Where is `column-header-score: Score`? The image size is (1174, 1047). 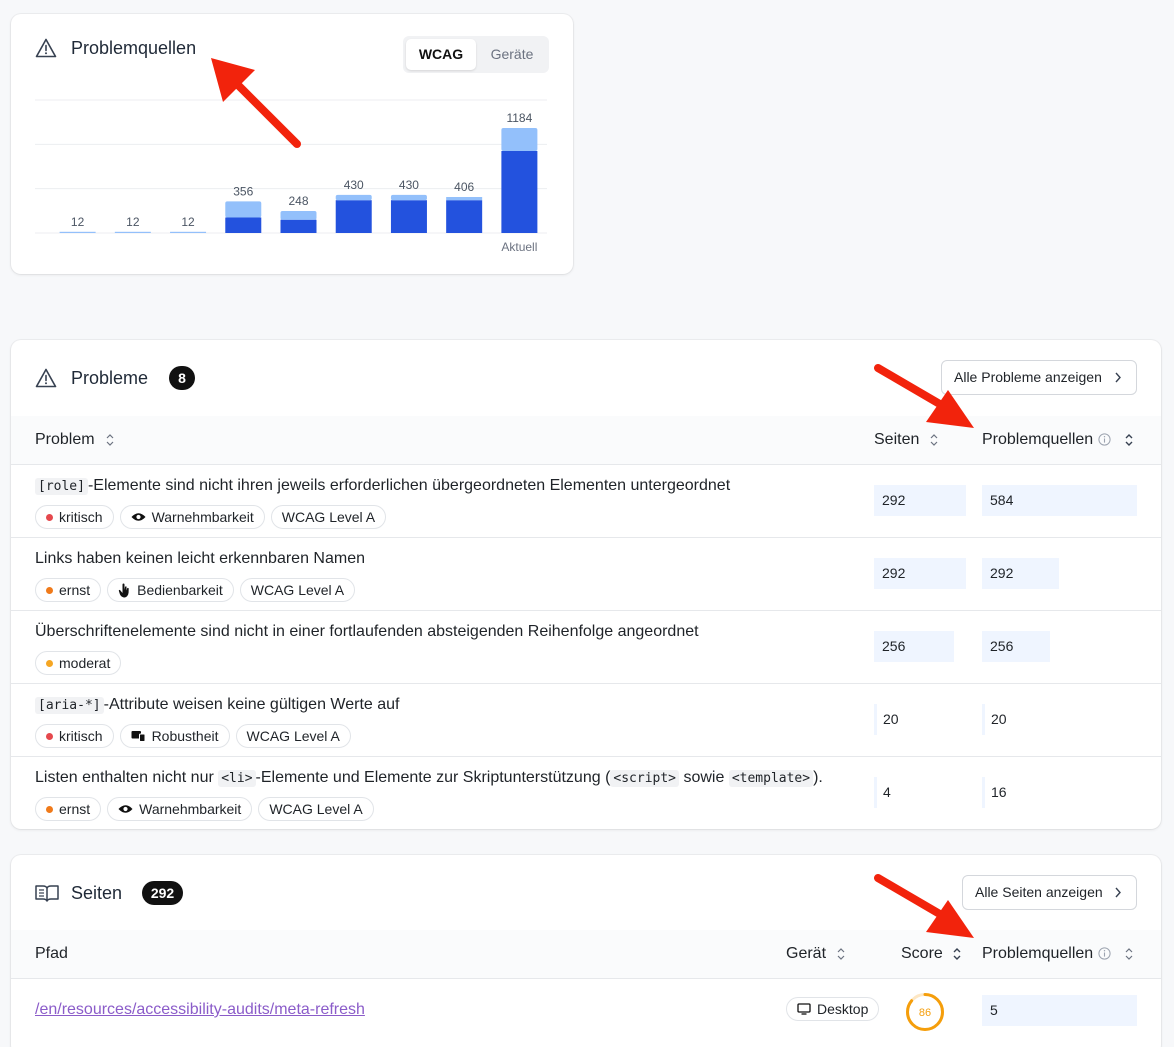
column-header-score: Score is located at coordinates (922, 954).